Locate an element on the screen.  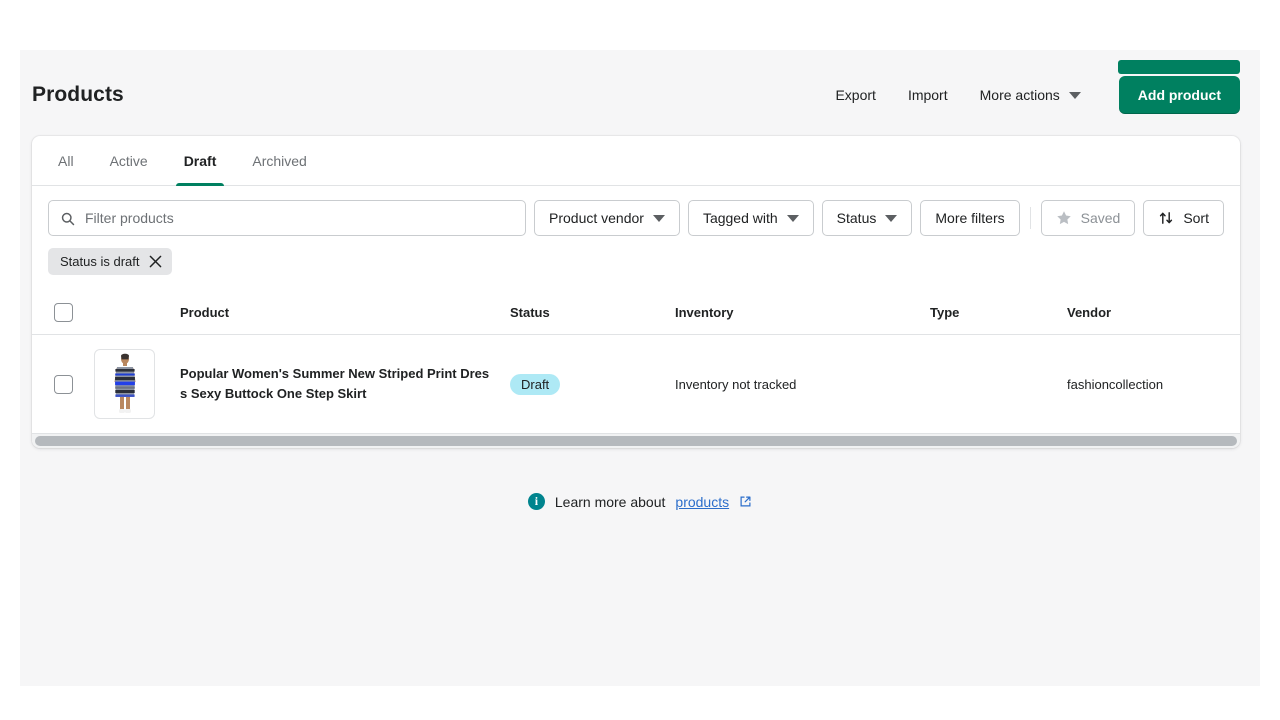
thumbnail-header is located at coordinates (137, 313).